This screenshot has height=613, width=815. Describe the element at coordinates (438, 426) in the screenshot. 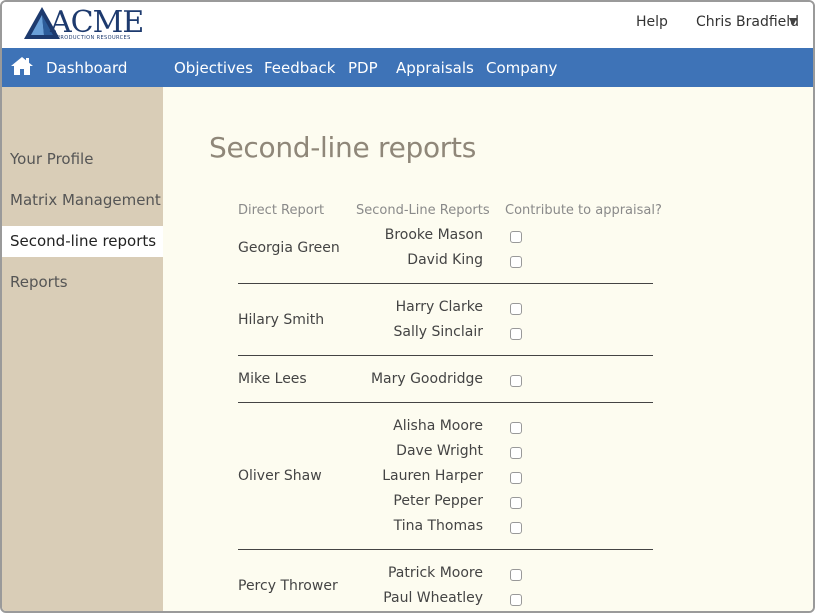

I see `second-line-report-name: Alisha Moore` at that location.